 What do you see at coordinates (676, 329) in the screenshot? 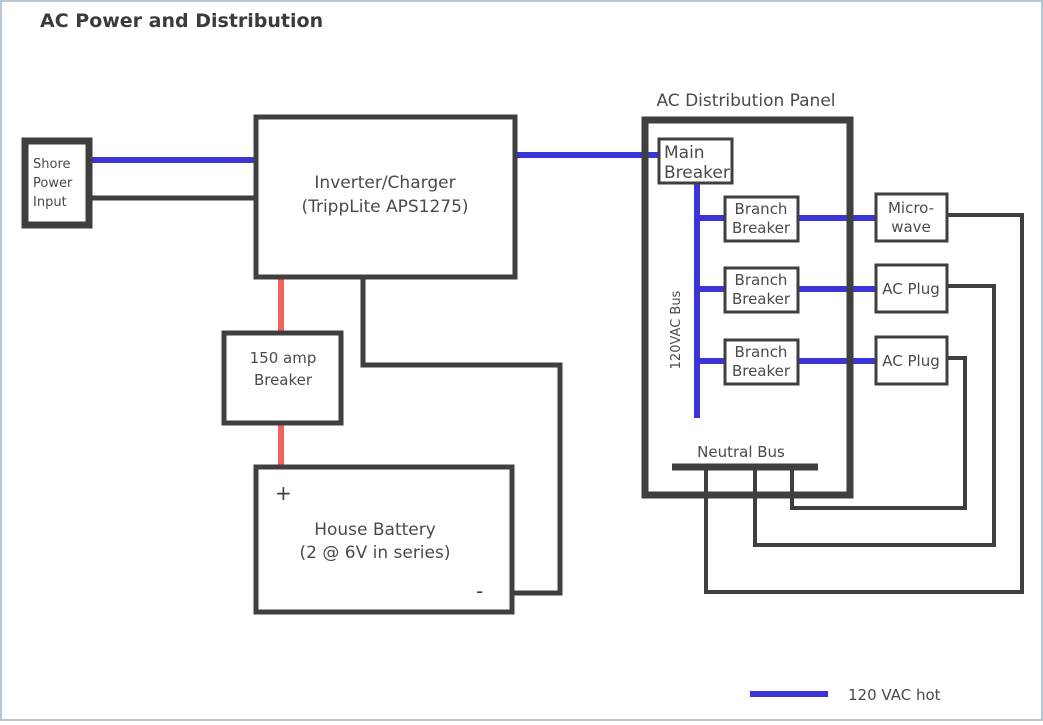
I see `bus-label-120vac: 120VAC Bus` at bounding box center [676, 329].